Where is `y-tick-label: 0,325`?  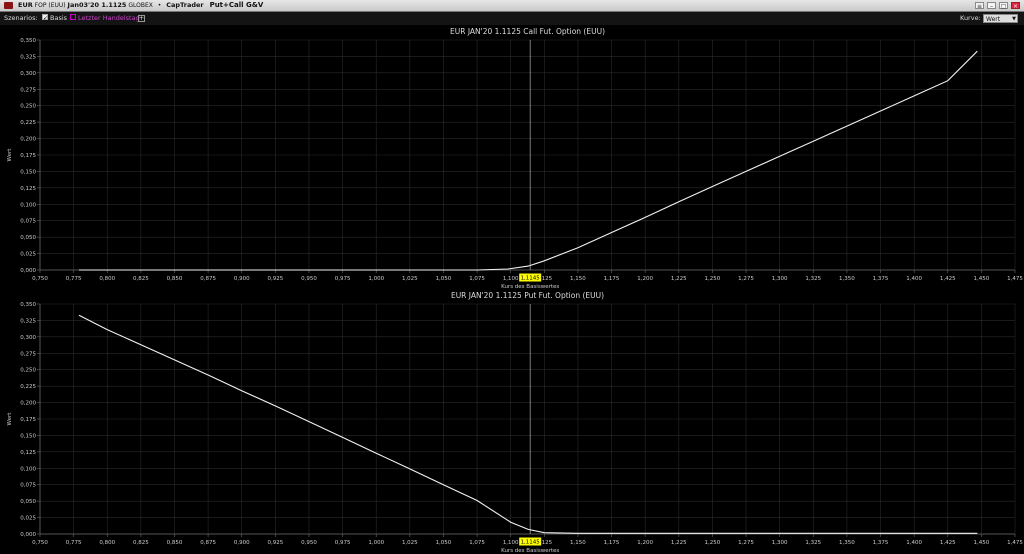 y-tick-label: 0,325 is located at coordinates (28, 321).